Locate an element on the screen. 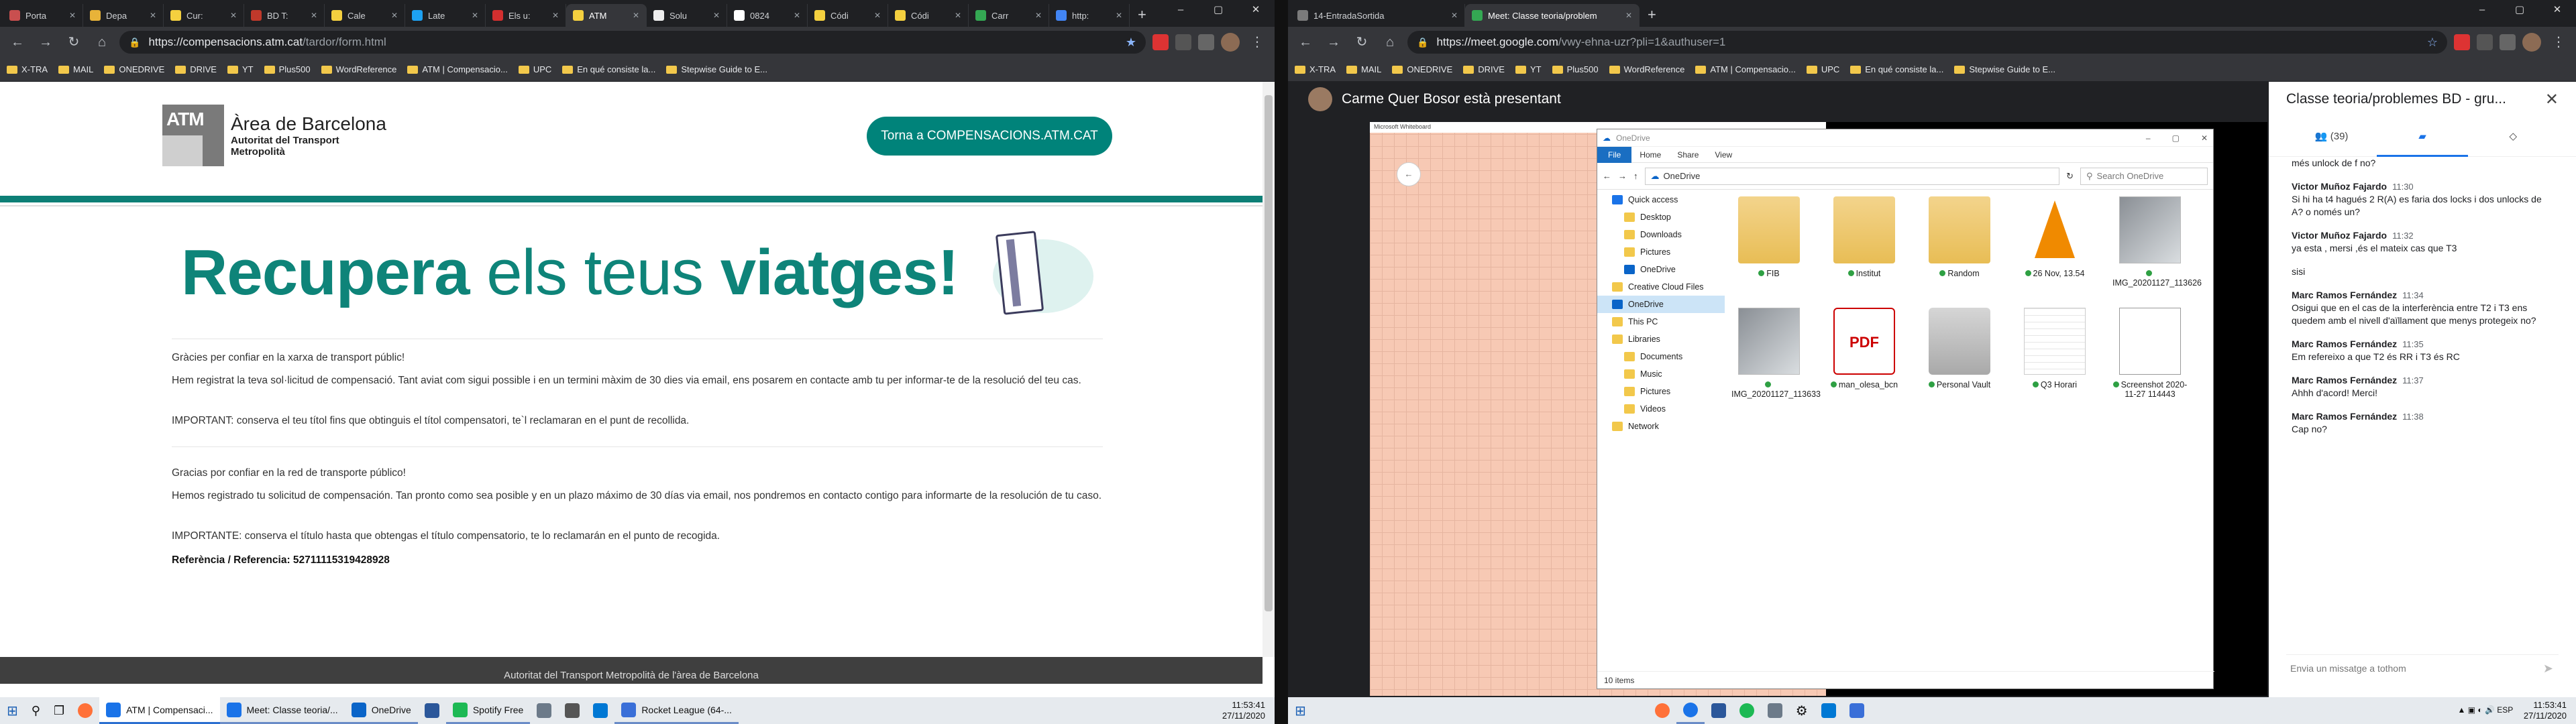 Image resolution: width=2576 pixels, height=724 pixels. browser-tab: 14-EntradaSortida ✕ is located at coordinates (1378, 15).